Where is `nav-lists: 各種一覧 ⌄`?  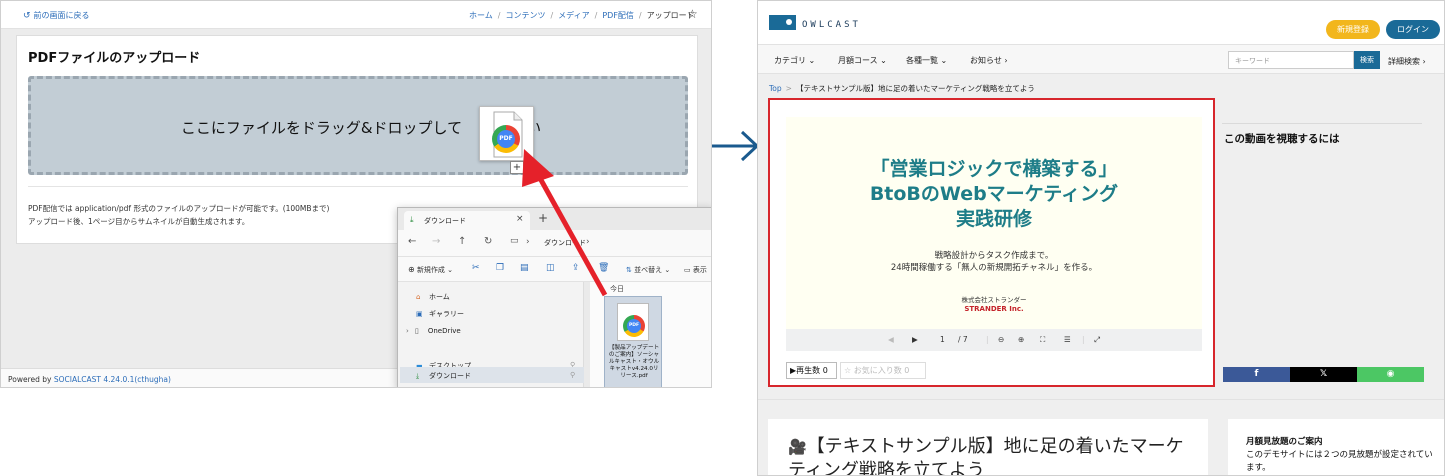
nav-lists: 各種一覧 ⌄ is located at coordinates (926, 60).